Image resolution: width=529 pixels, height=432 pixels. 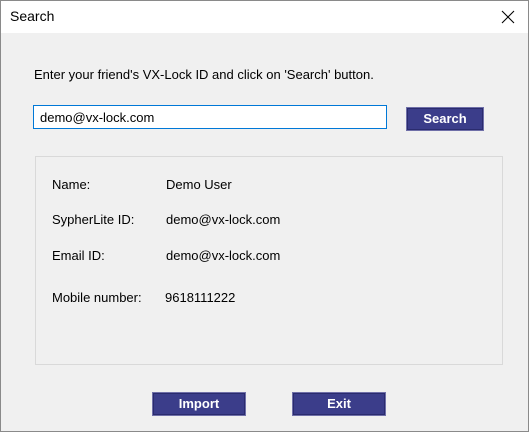 What do you see at coordinates (78, 255) in the screenshot?
I see `email-id-label: Email ID:` at bounding box center [78, 255].